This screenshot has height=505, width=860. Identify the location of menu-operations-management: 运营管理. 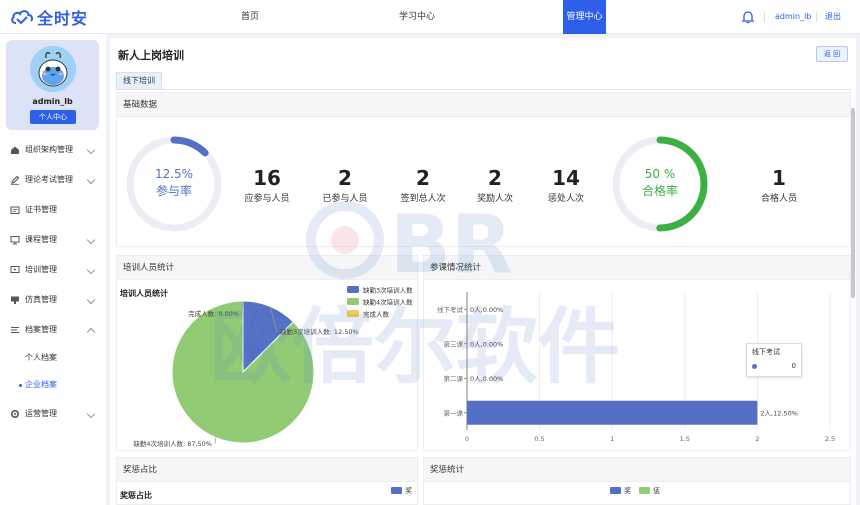
(53, 414).